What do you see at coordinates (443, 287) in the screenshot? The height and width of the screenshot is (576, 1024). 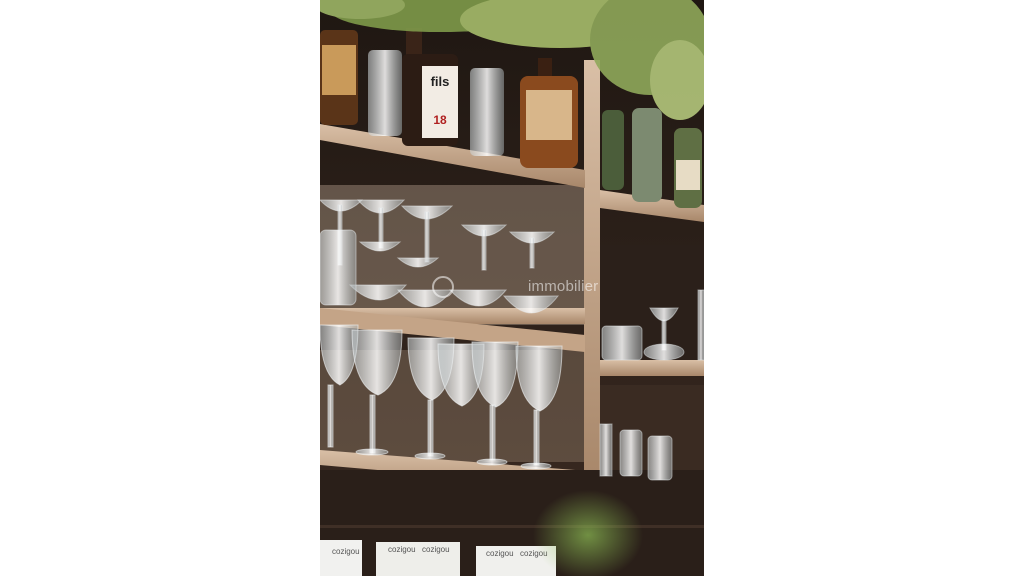 I see `watermark-logo-icon` at bounding box center [443, 287].